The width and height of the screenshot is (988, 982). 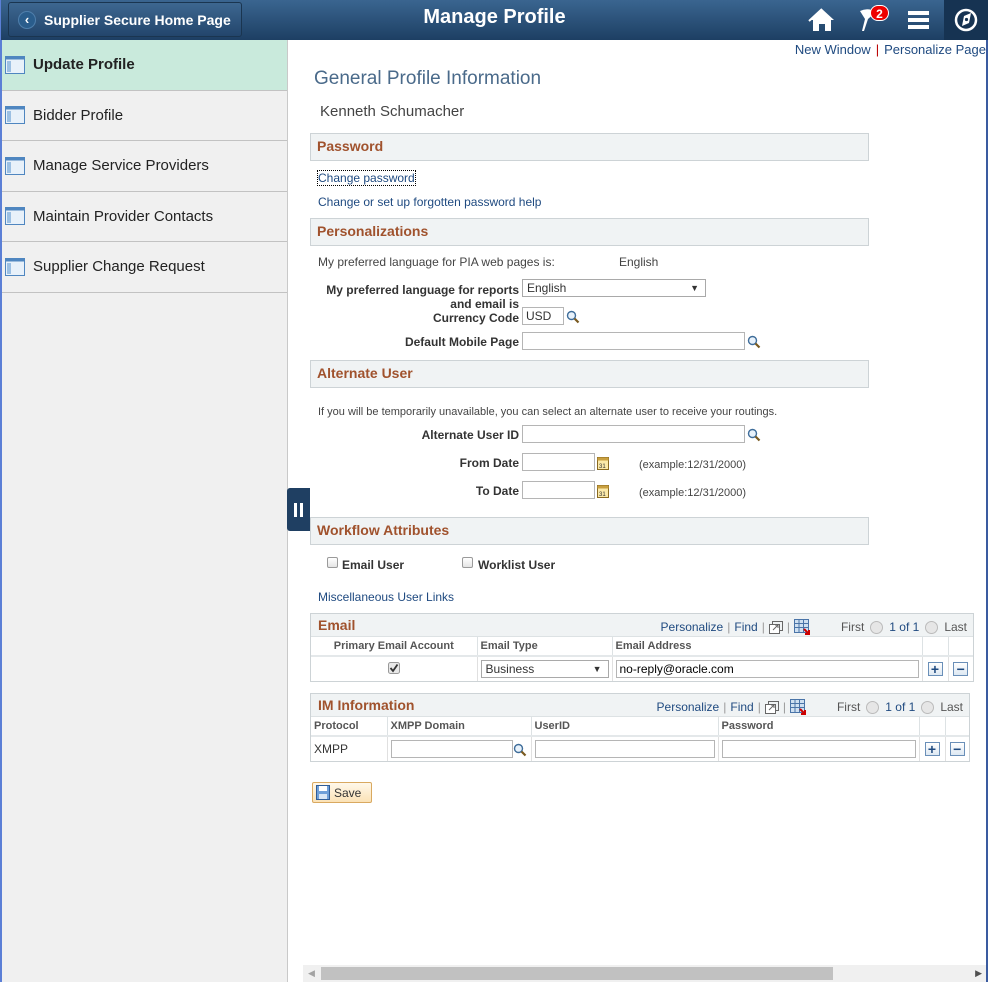 I want to click on table-row: XMPP + −, so click(x=640, y=748).